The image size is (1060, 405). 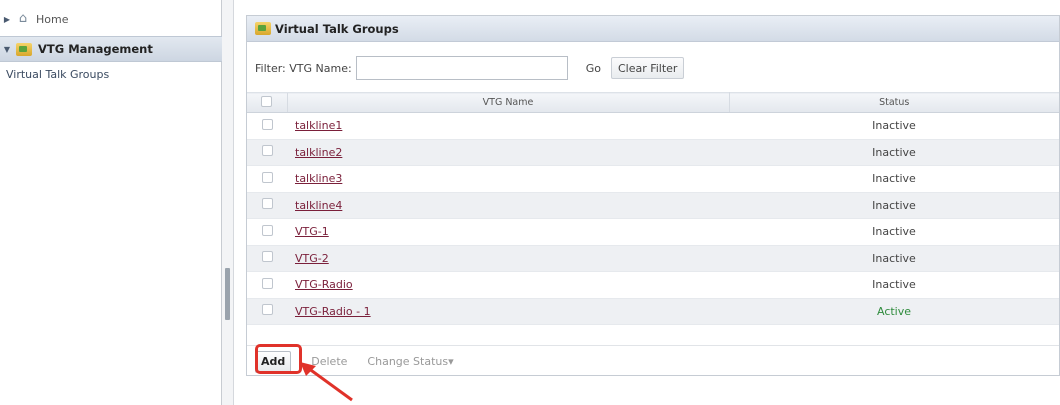 I want to click on vtg-name-link: talkline2, so click(x=318, y=152).